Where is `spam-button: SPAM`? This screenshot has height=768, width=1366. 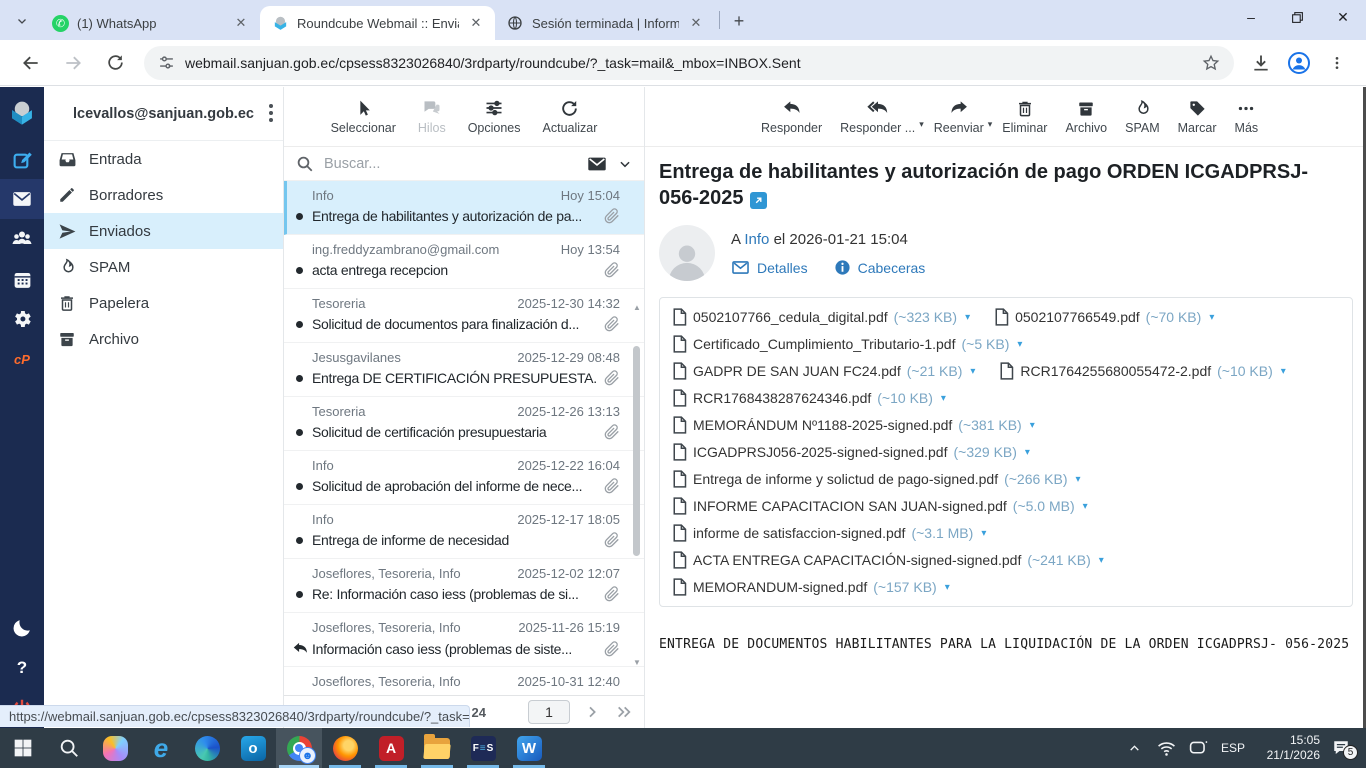
spam-button: SPAM is located at coordinates (1142, 117).